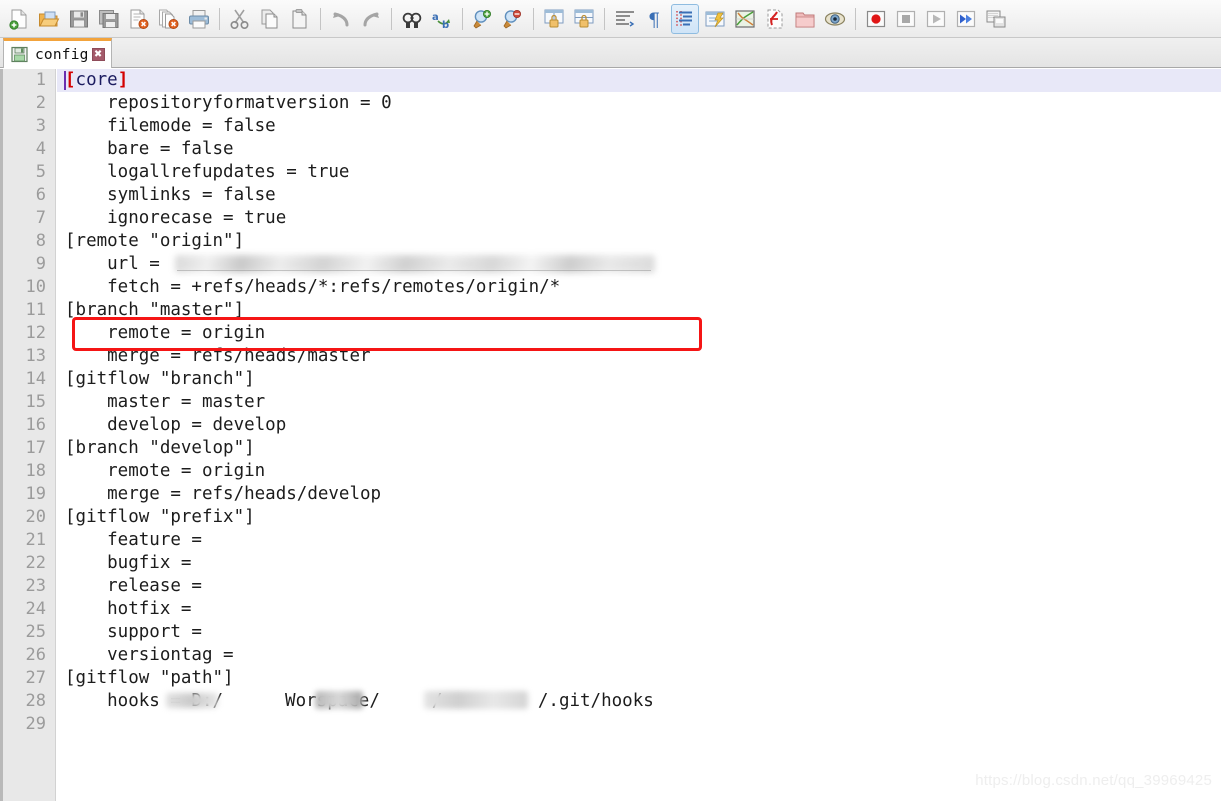 This screenshot has height=801, width=1221. Describe the element at coordinates (300, 19) in the screenshot. I see `paste-button` at that location.